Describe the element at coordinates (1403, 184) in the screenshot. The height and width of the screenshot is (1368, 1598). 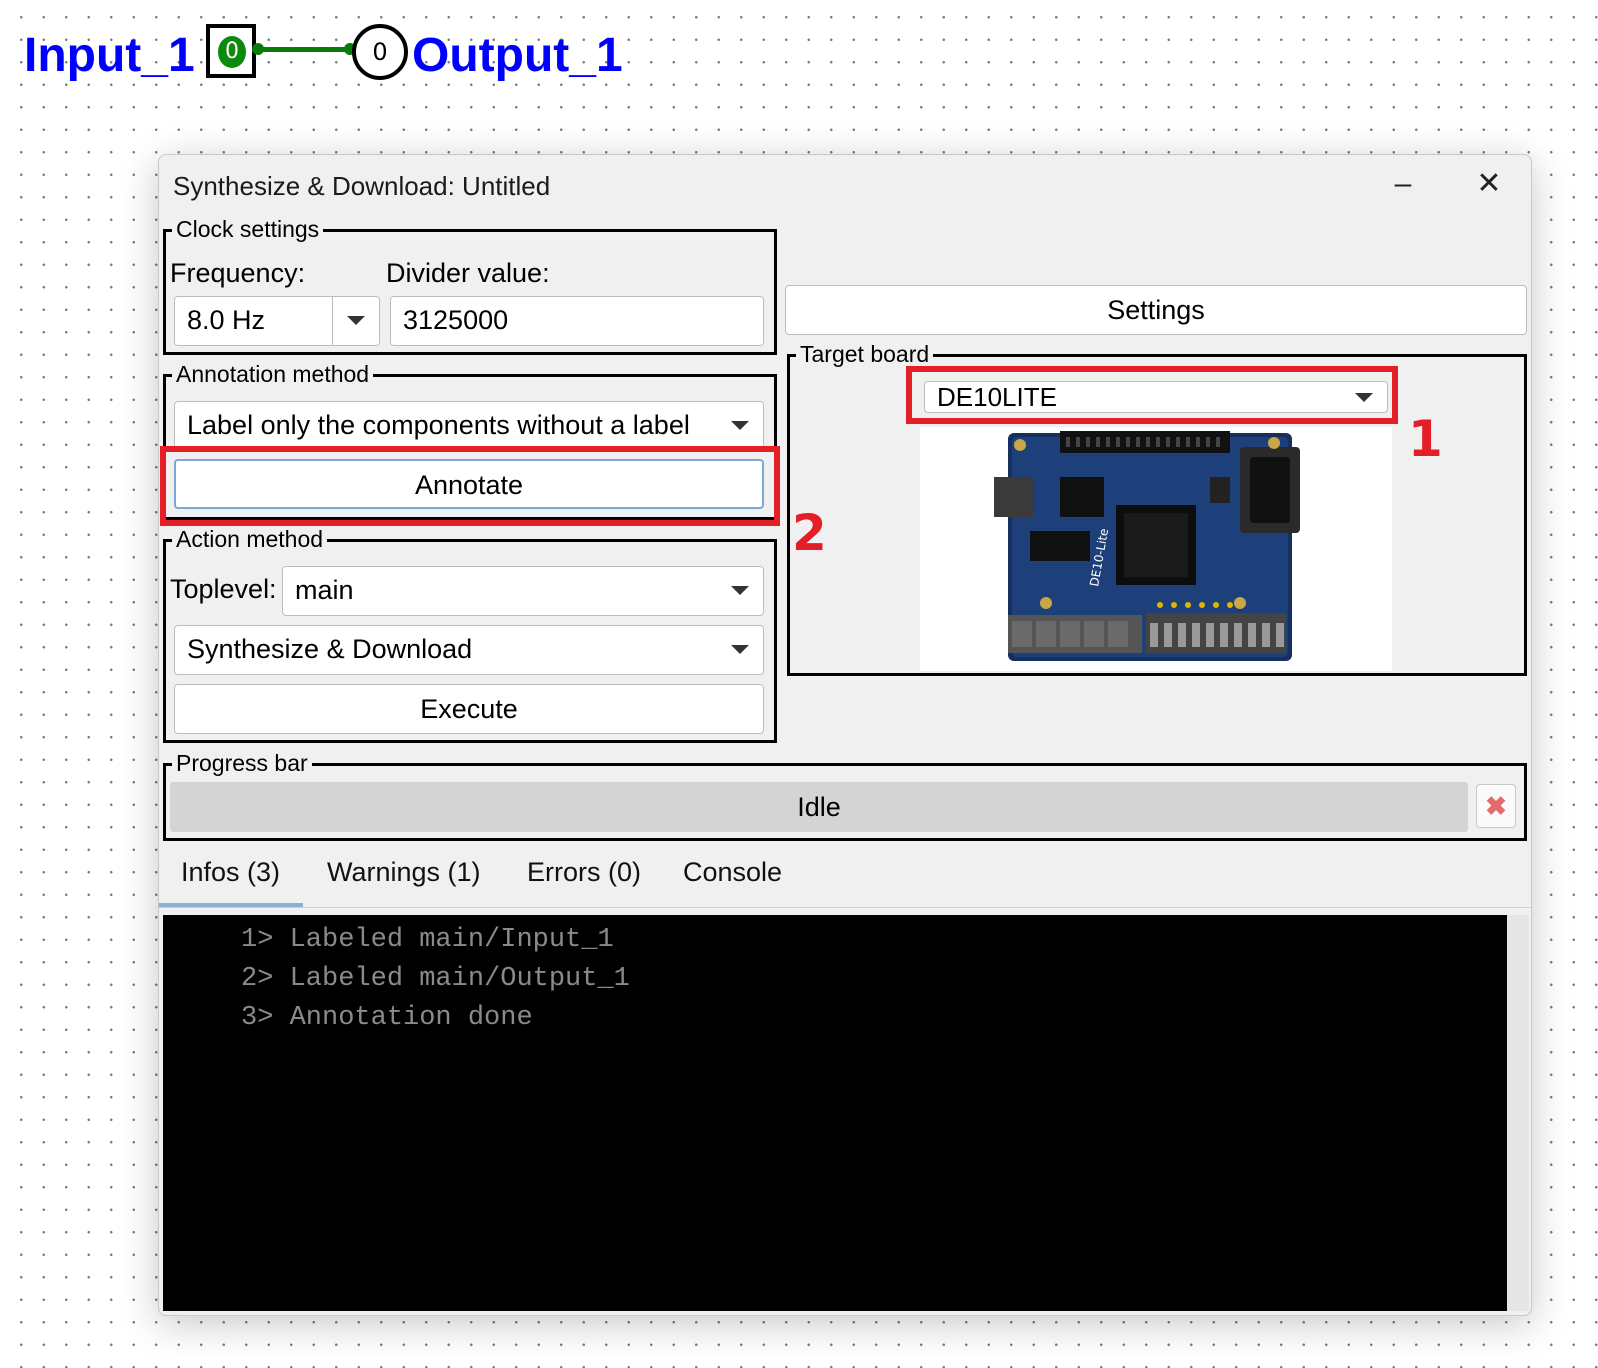
I see `minimize-button: –` at that location.